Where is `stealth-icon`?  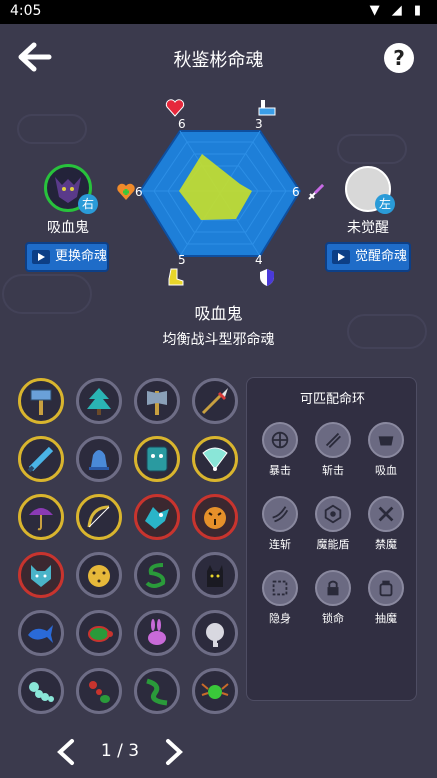 stealth-icon is located at coordinates (280, 588).